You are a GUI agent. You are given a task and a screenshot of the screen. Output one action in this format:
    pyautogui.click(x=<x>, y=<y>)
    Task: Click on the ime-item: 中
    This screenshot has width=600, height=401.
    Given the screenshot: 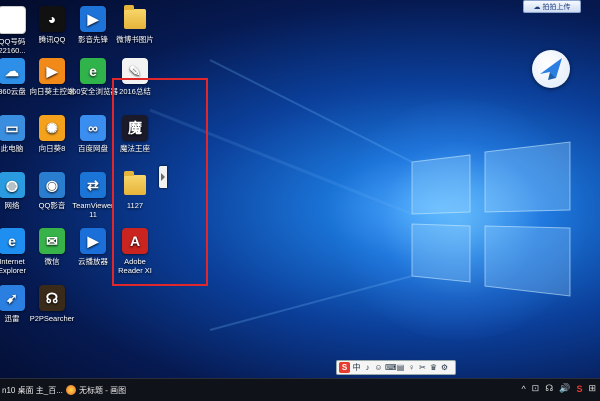 What is the action you would take?
    pyautogui.click(x=356, y=367)
    